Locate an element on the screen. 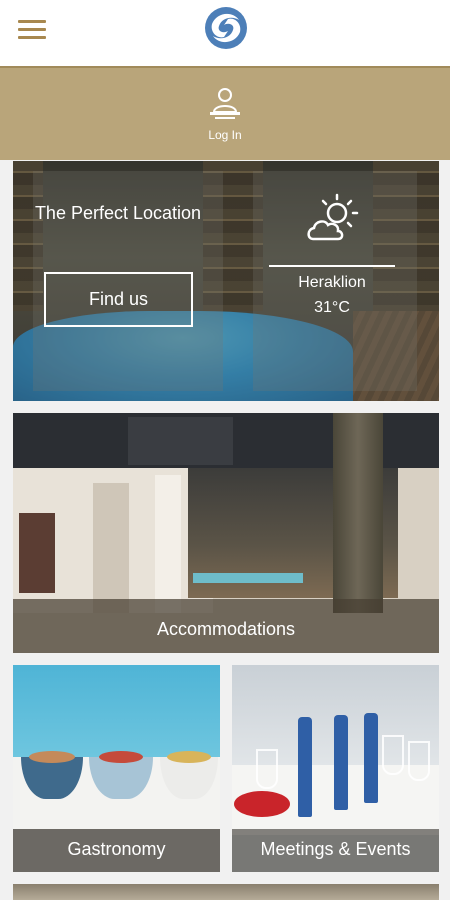  login-bar: Log In is located at coordinates (225, 113).